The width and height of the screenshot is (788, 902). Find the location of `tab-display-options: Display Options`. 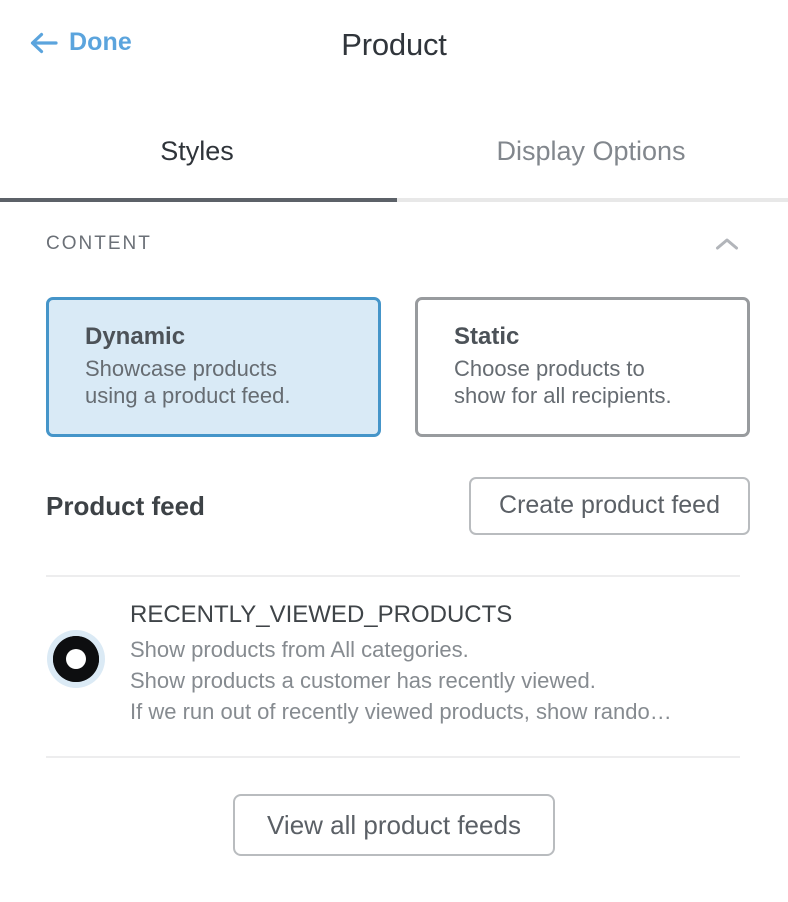

tab-display-options: Display Options is located at coordinates (591, 151).